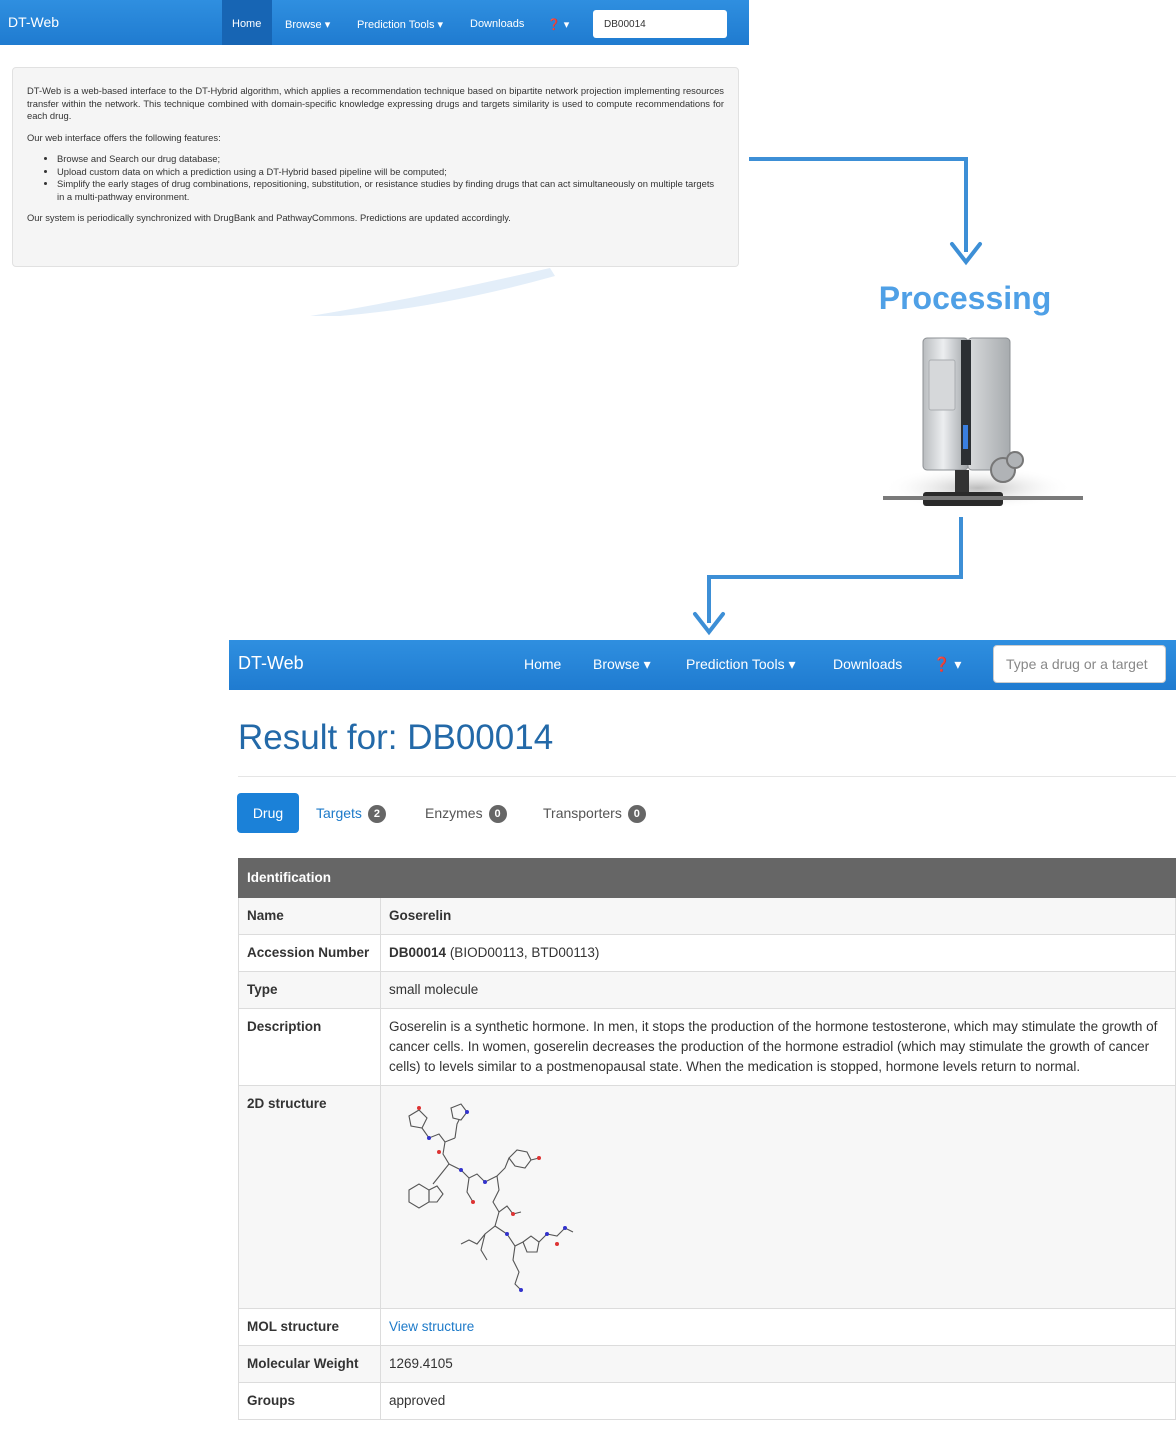 This screenshot has width=1176, height=1451. Describe the element at coordinates (454, 813) in the screenshot. I see `tab-enzymes-label: Enzymes` at that location.